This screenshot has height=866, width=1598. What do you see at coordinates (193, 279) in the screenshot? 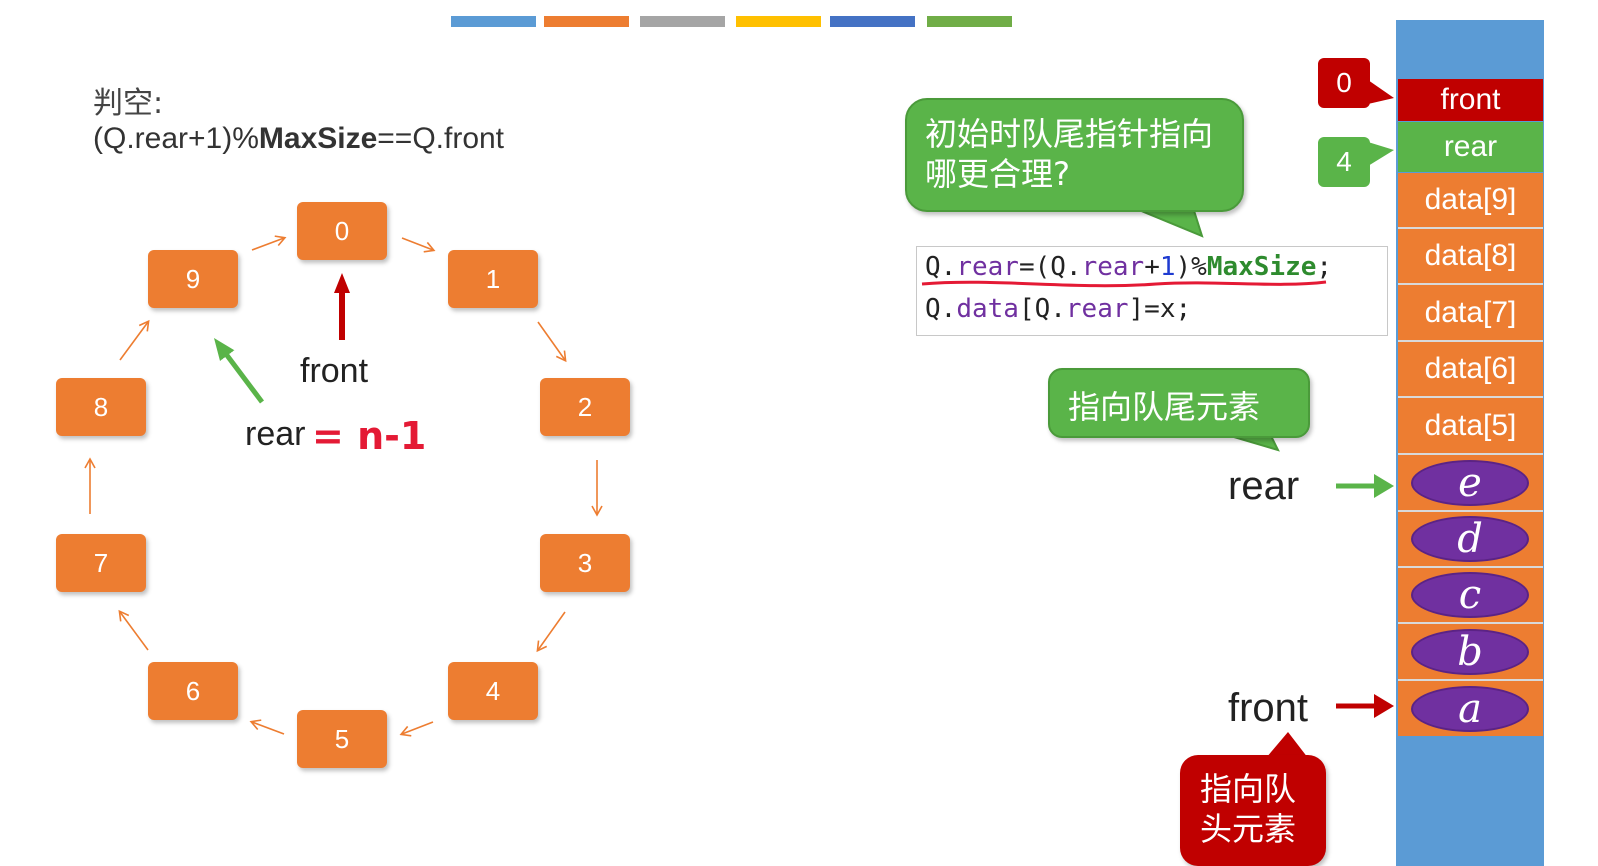
I see `ring-node-9: 9` at bounding box center [193, 279].